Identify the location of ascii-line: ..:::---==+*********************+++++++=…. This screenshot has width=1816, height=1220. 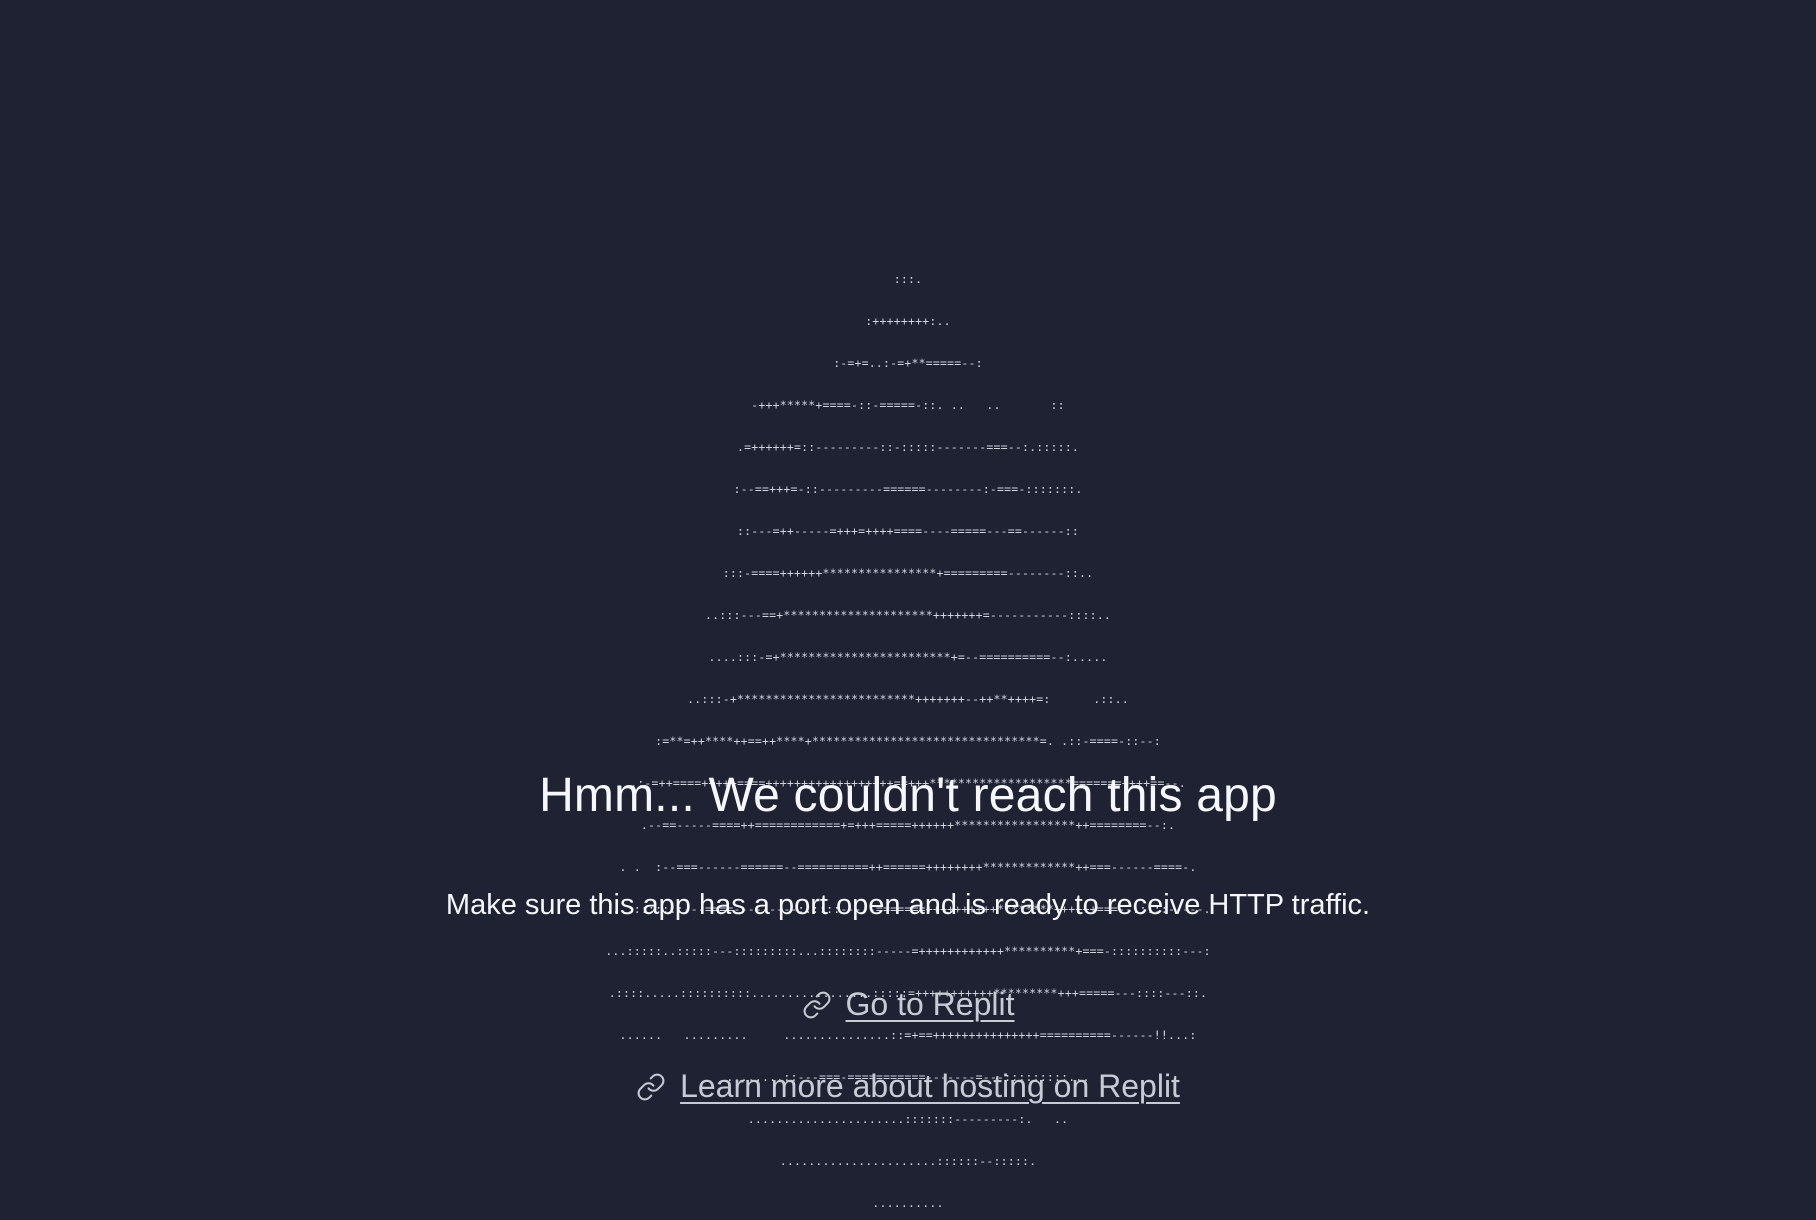
(908, 615).